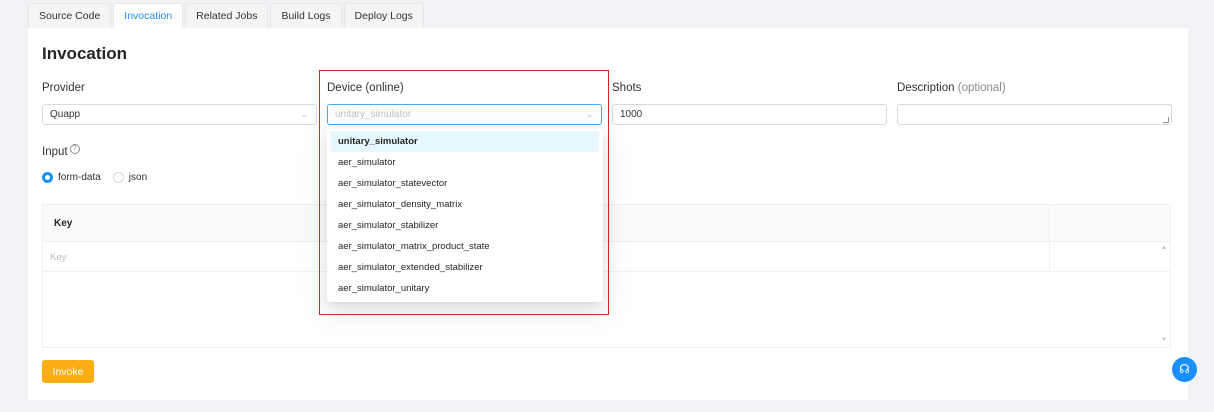 Image resolution: width=1214 pixels, height=412 pixels. I want to click on table-header-key: Key, so click(63, 223).